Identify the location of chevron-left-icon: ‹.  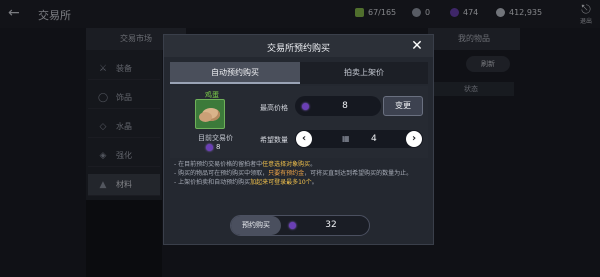
(304, 139).